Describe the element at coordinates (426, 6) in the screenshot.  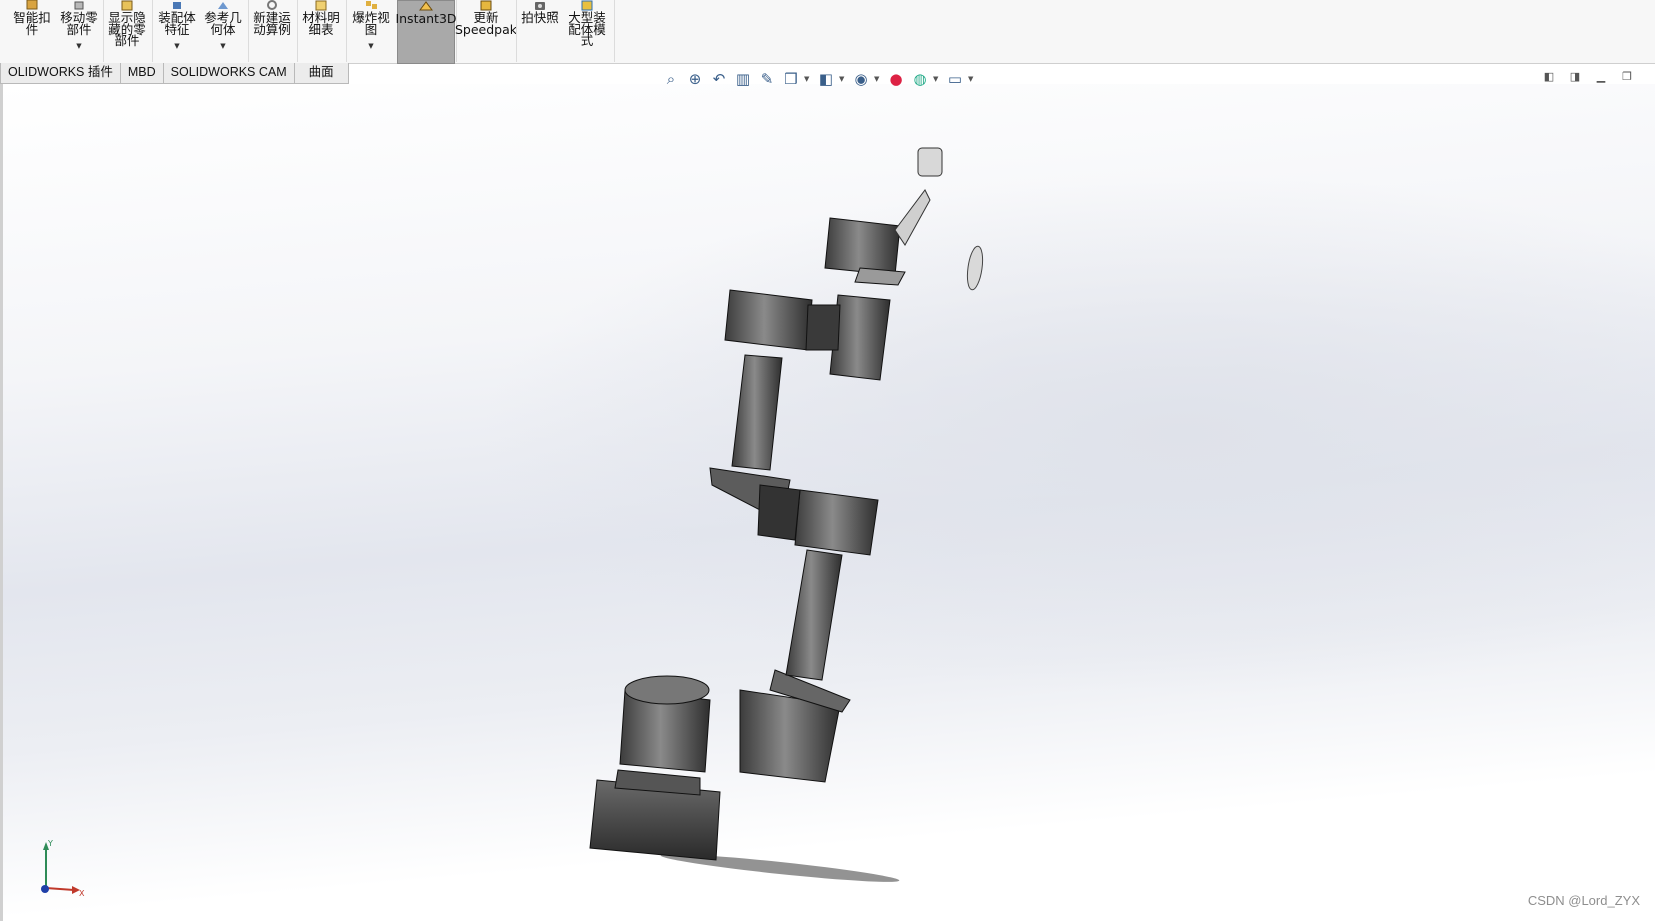
I see `instant3d-icon` at that location.